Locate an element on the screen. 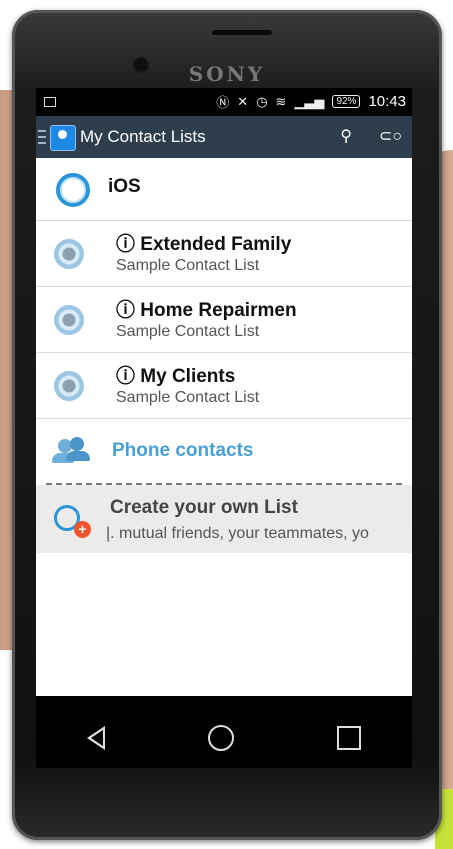 Image resolution: width=453 pixels, height=849 pixels. status-bar: Ⓝ ✕ ◷ ≋ ▁▃▅ 92% 10:43 is located at coordinates (224, 102).